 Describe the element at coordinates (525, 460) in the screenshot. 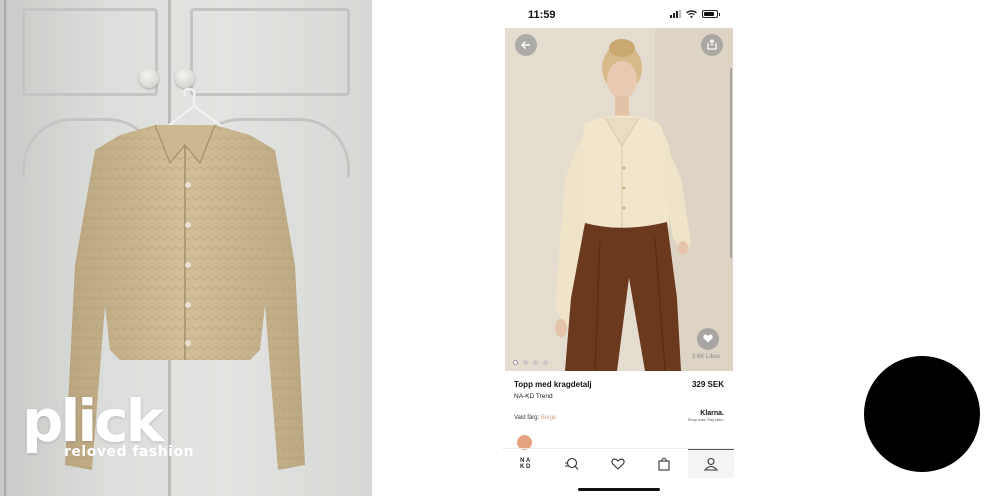

I see `nakd-logo-line: N A` at that location.